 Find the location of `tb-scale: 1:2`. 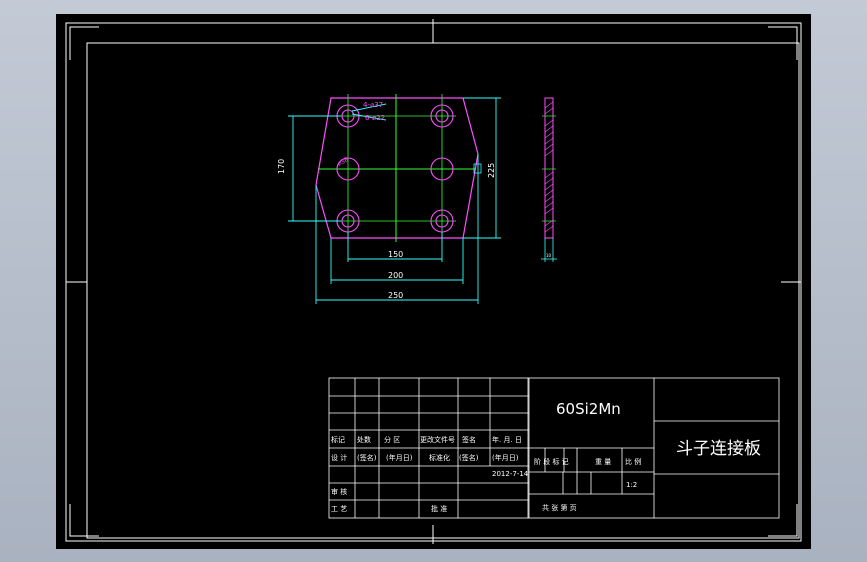

tb-scale: 1:2 is located at coordinates (631, 485).